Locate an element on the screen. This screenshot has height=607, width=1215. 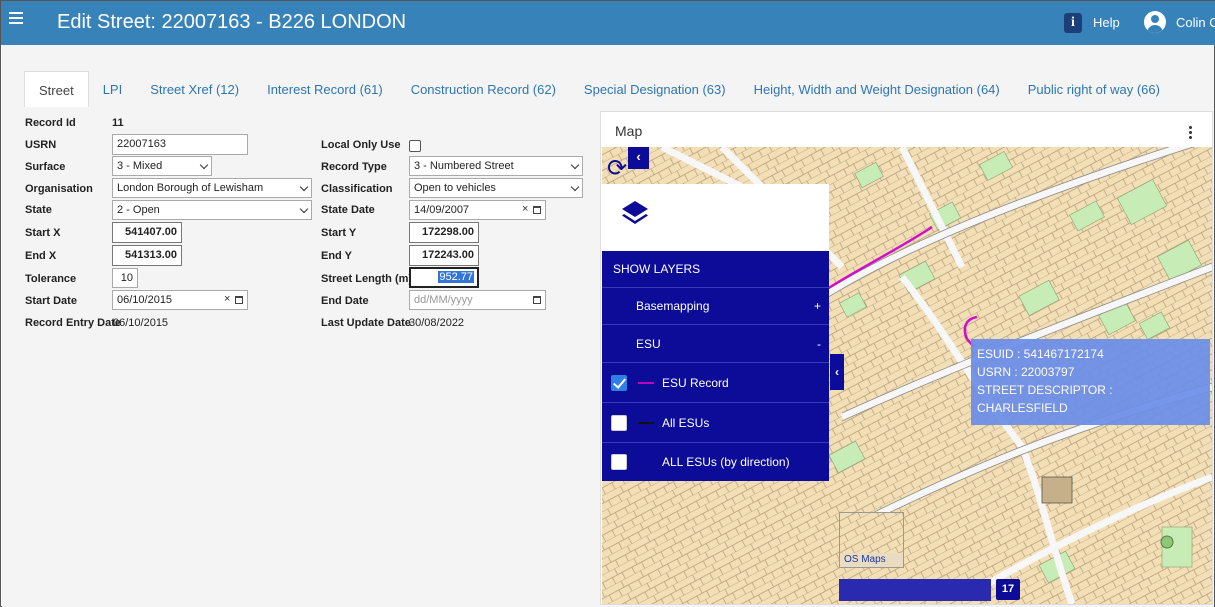
help-link: Help is located at coordinates (1106, 22).